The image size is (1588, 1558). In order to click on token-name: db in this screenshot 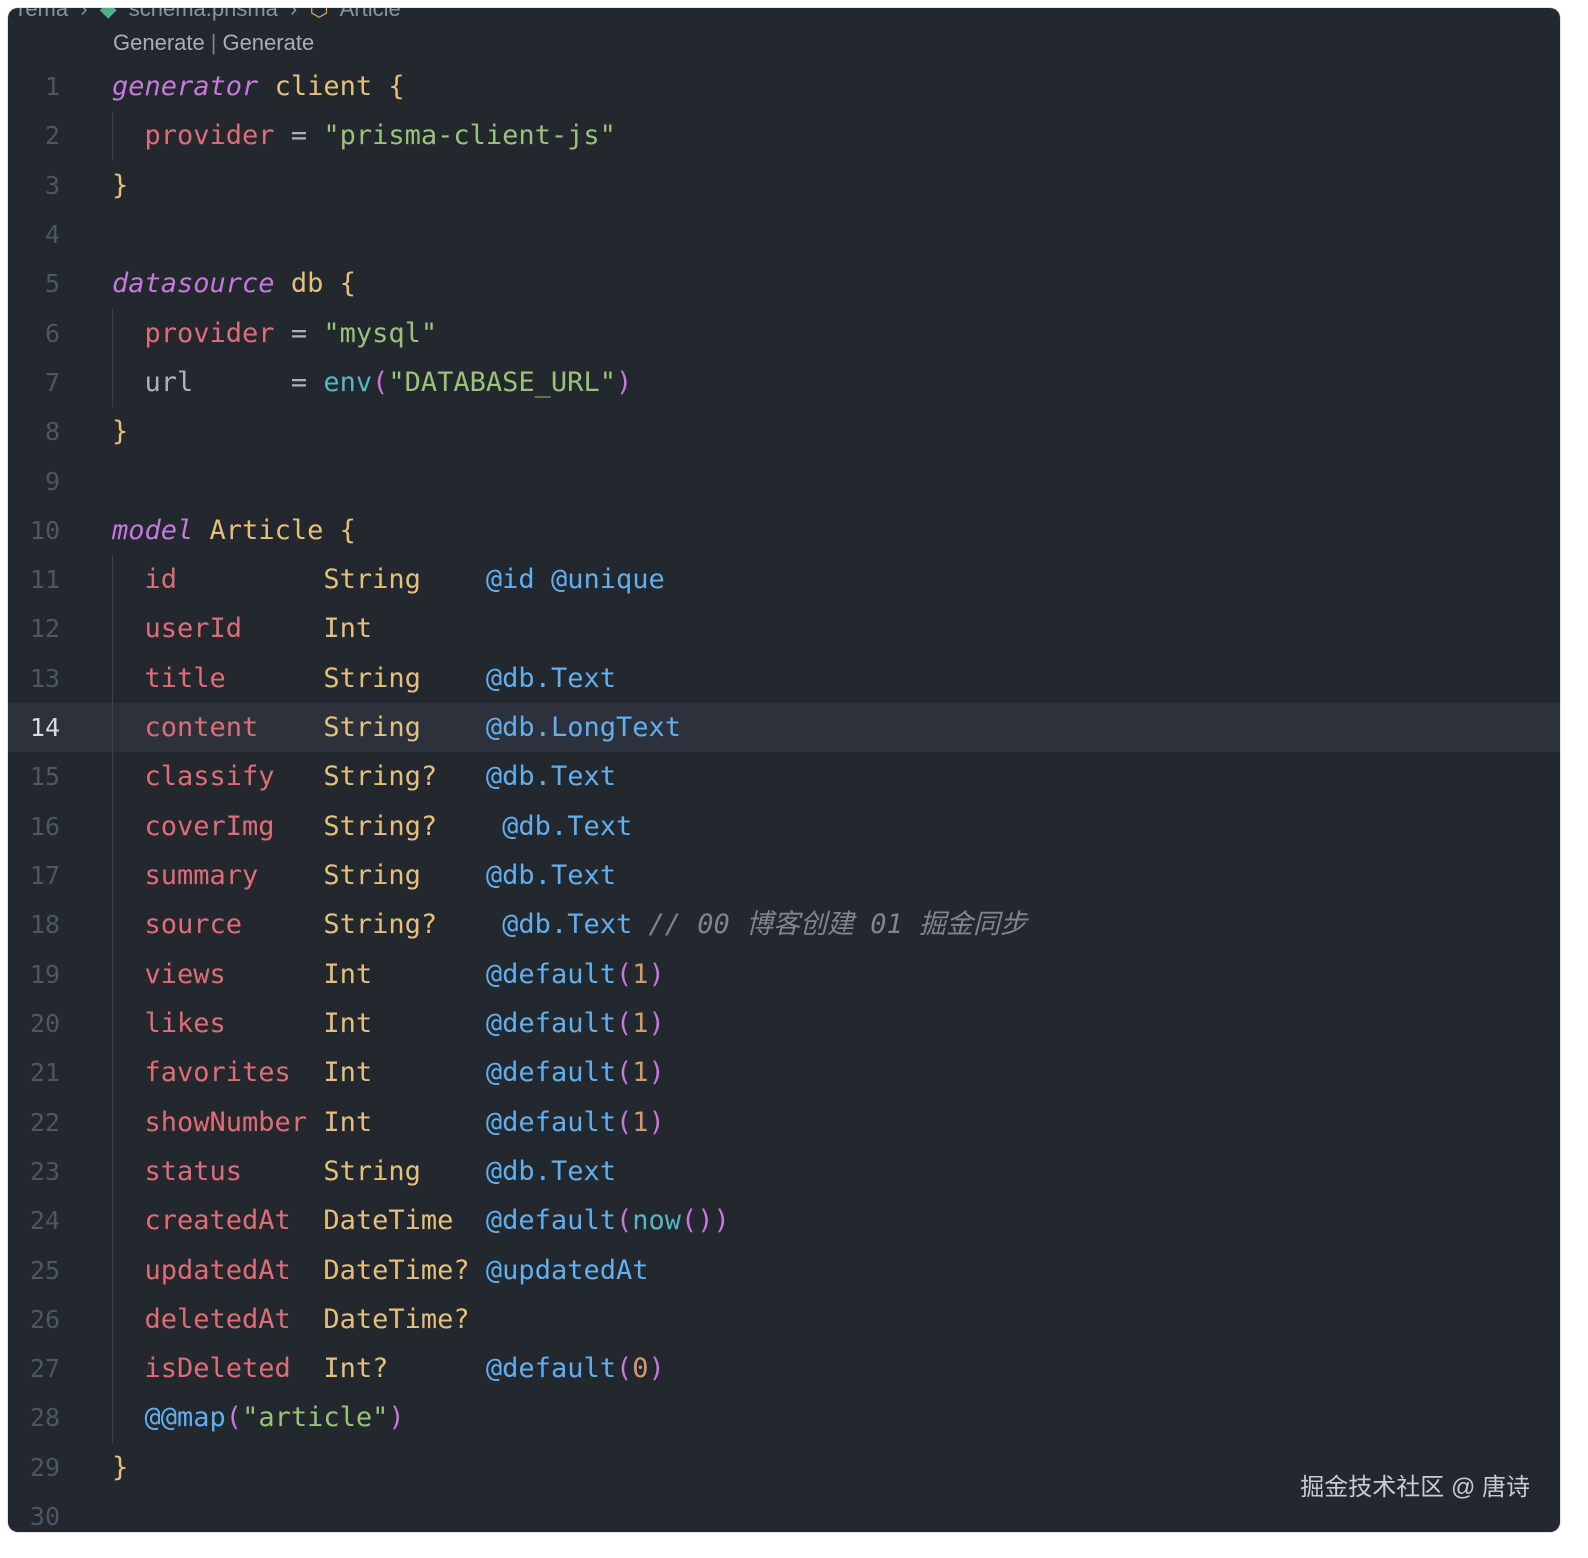, I will do `click(307, 284)`.